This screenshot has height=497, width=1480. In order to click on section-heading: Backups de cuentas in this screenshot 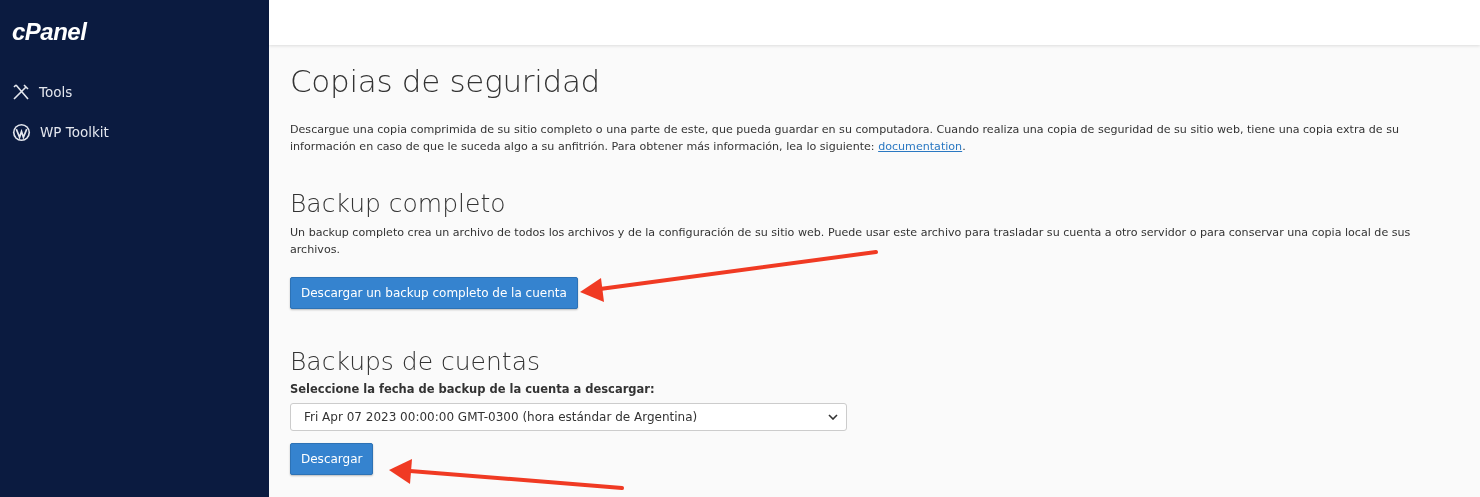, I will do `click(415, 361)`.